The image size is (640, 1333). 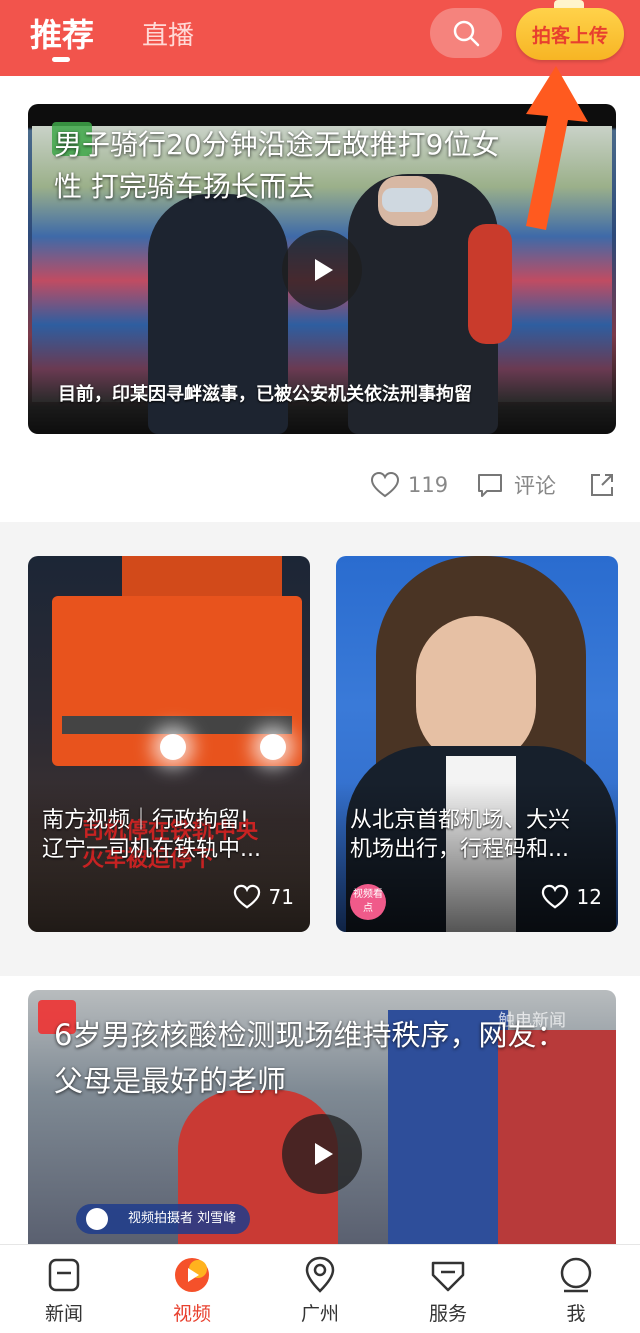 What do you see at coordinates (324, 1058) in the screenshot?
I see `video-title: 6岁男孩核酸检测现场维持秩序，网友：父母是最好的老师` at bounding box center [324, 1058].